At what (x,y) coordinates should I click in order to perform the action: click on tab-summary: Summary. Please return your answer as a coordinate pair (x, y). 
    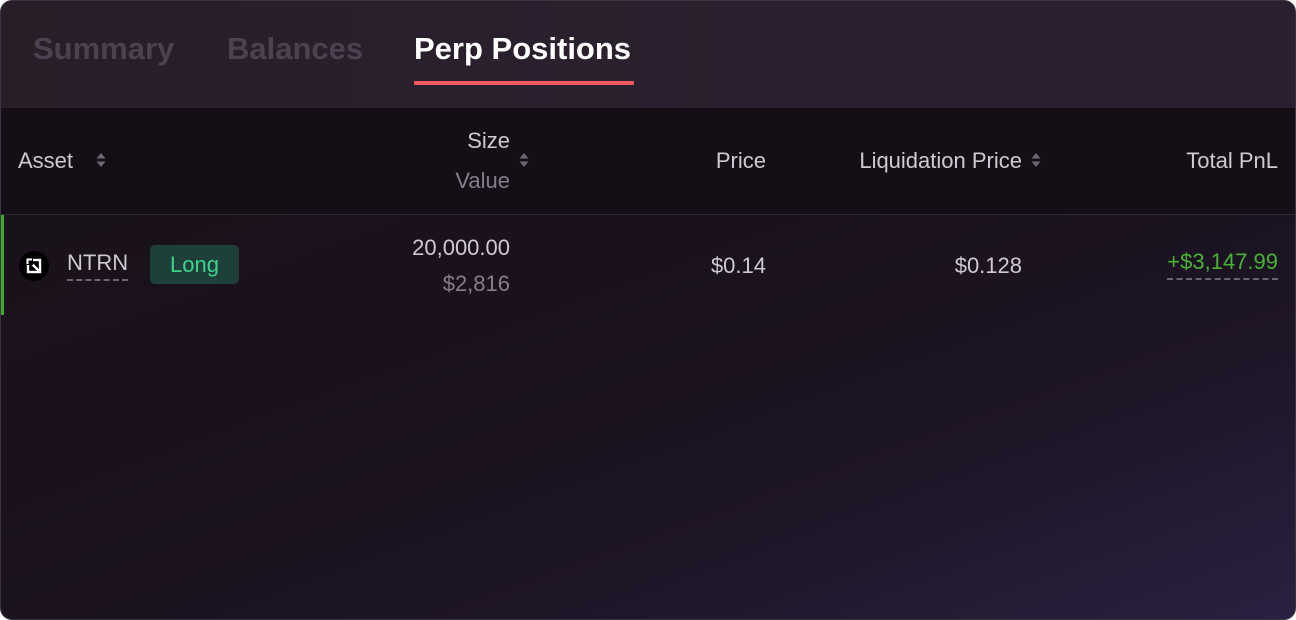
    Looking at the image, I should click on (103, 49).